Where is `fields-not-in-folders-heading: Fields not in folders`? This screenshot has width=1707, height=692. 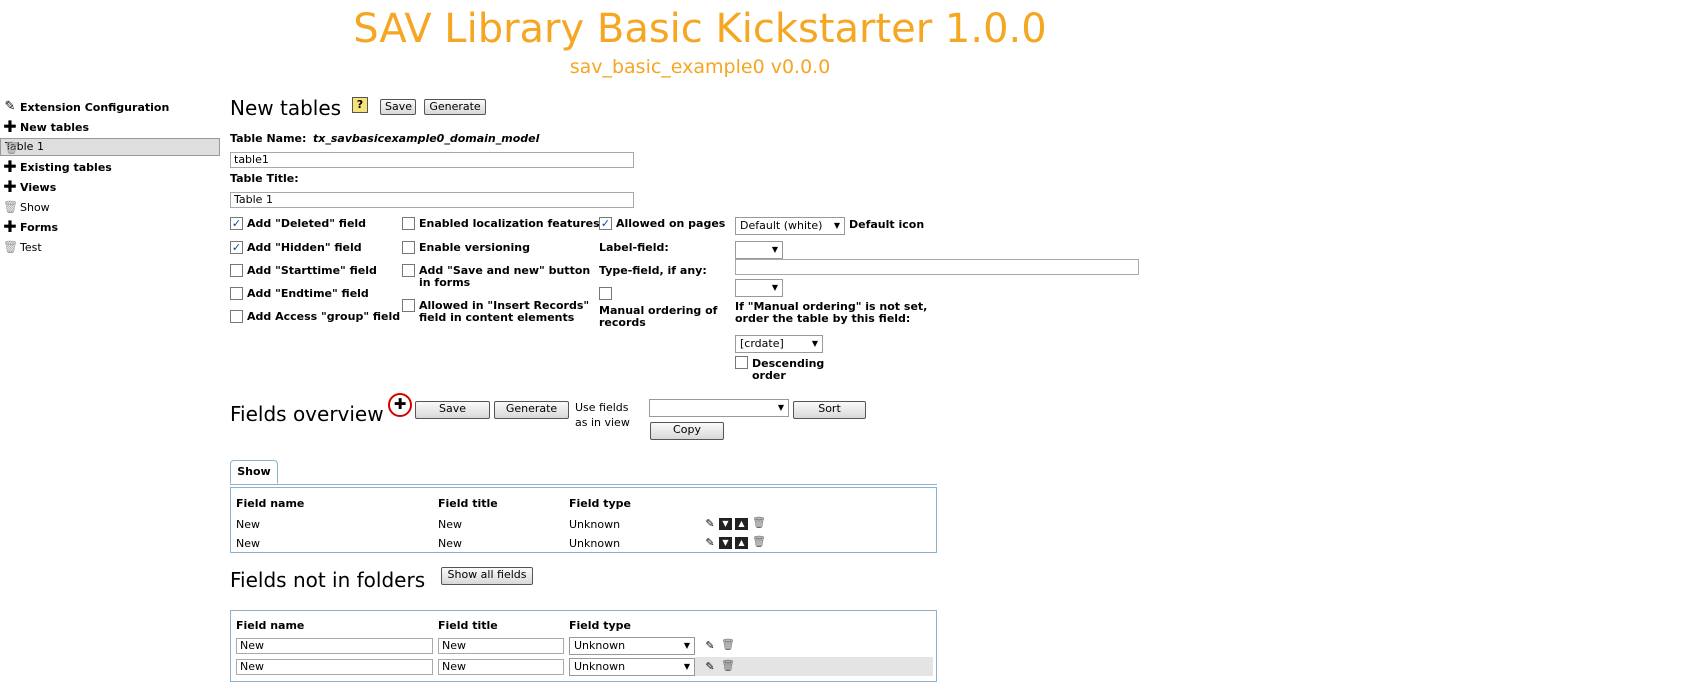
fields-not-in-folders-heading: Fields not in folders is located at coordinates (328, 580).